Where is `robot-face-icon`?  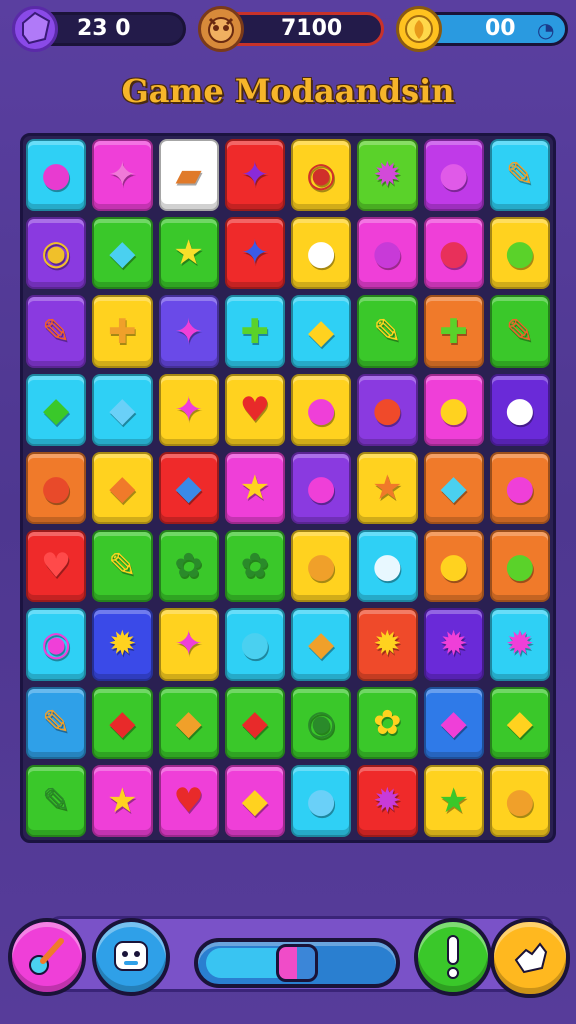
robot-face-icon is located at coordinates (131, 957).